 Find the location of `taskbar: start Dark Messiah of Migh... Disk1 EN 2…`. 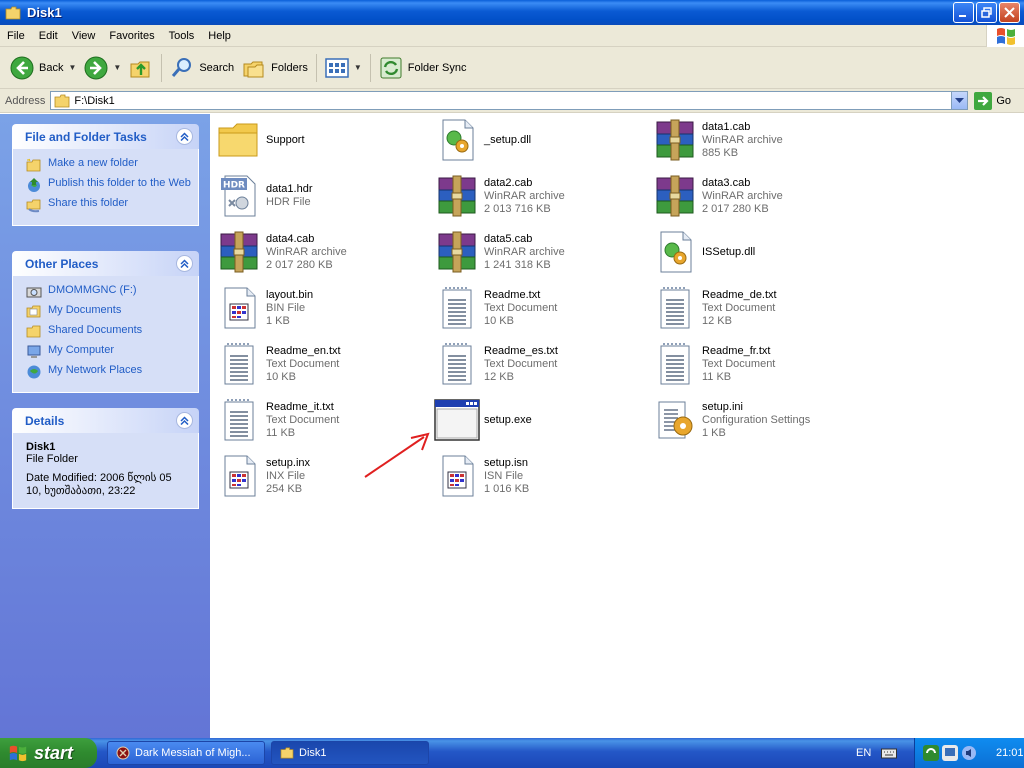

taskbar: start Dark Messiah of Migh... Disk1 EN 2… is located at coordinates (512, 753).